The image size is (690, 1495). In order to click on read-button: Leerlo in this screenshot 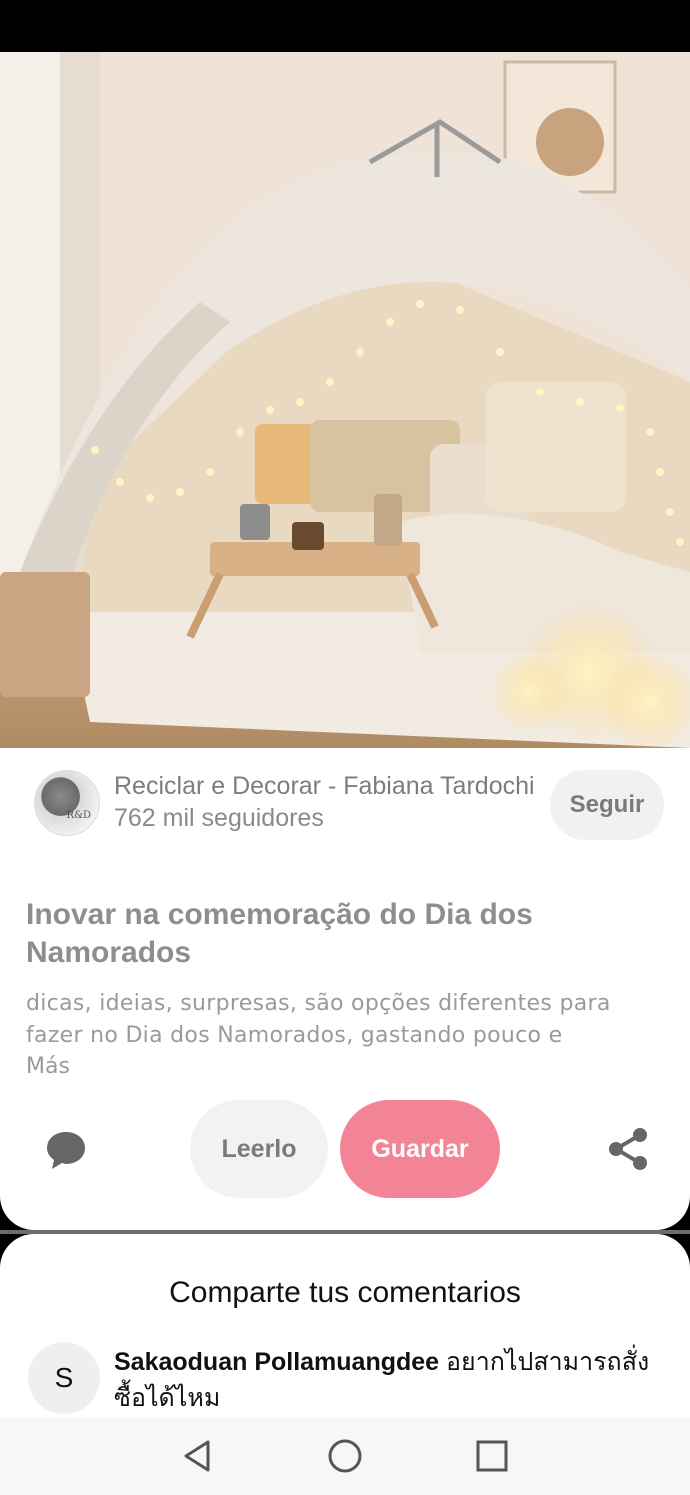, I will do `click(259, 1149)`.